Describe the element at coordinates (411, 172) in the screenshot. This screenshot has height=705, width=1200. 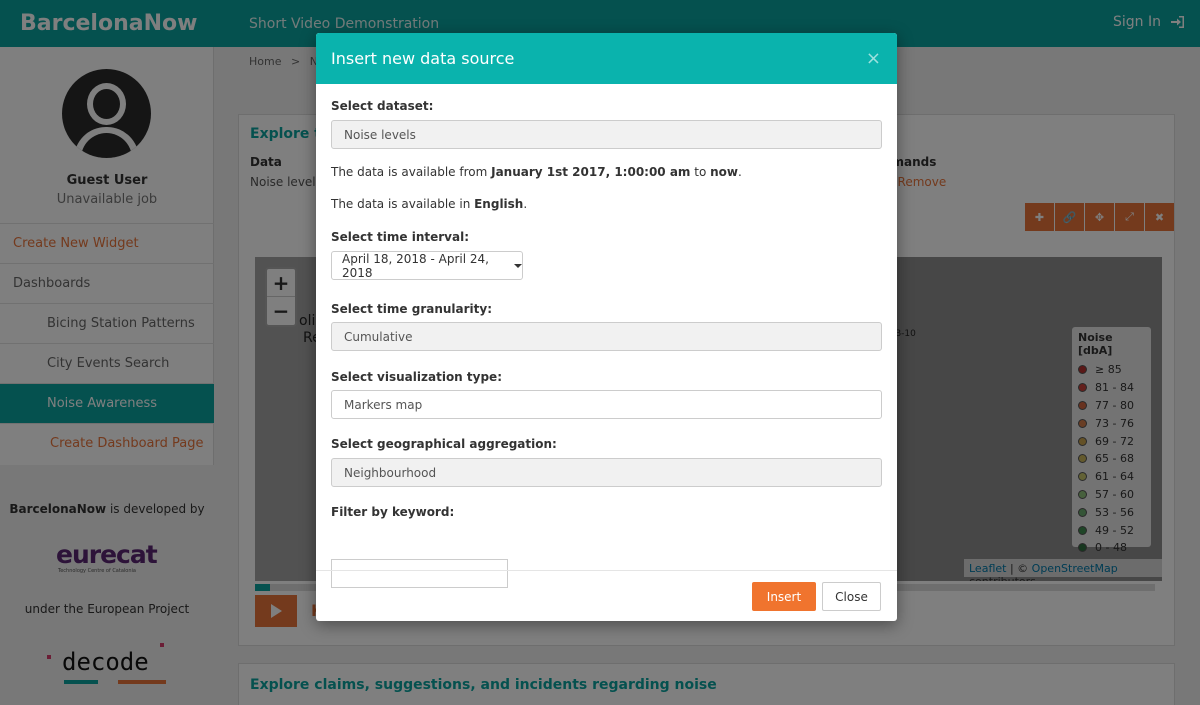
I see `avail-prefix: The data is available from` at that location.